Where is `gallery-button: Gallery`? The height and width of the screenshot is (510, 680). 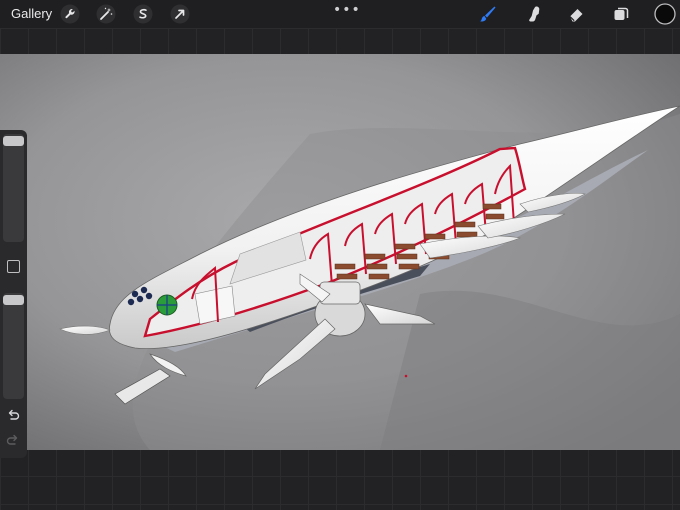 gallery-button: Gallery is located at coordinates (31, 13).